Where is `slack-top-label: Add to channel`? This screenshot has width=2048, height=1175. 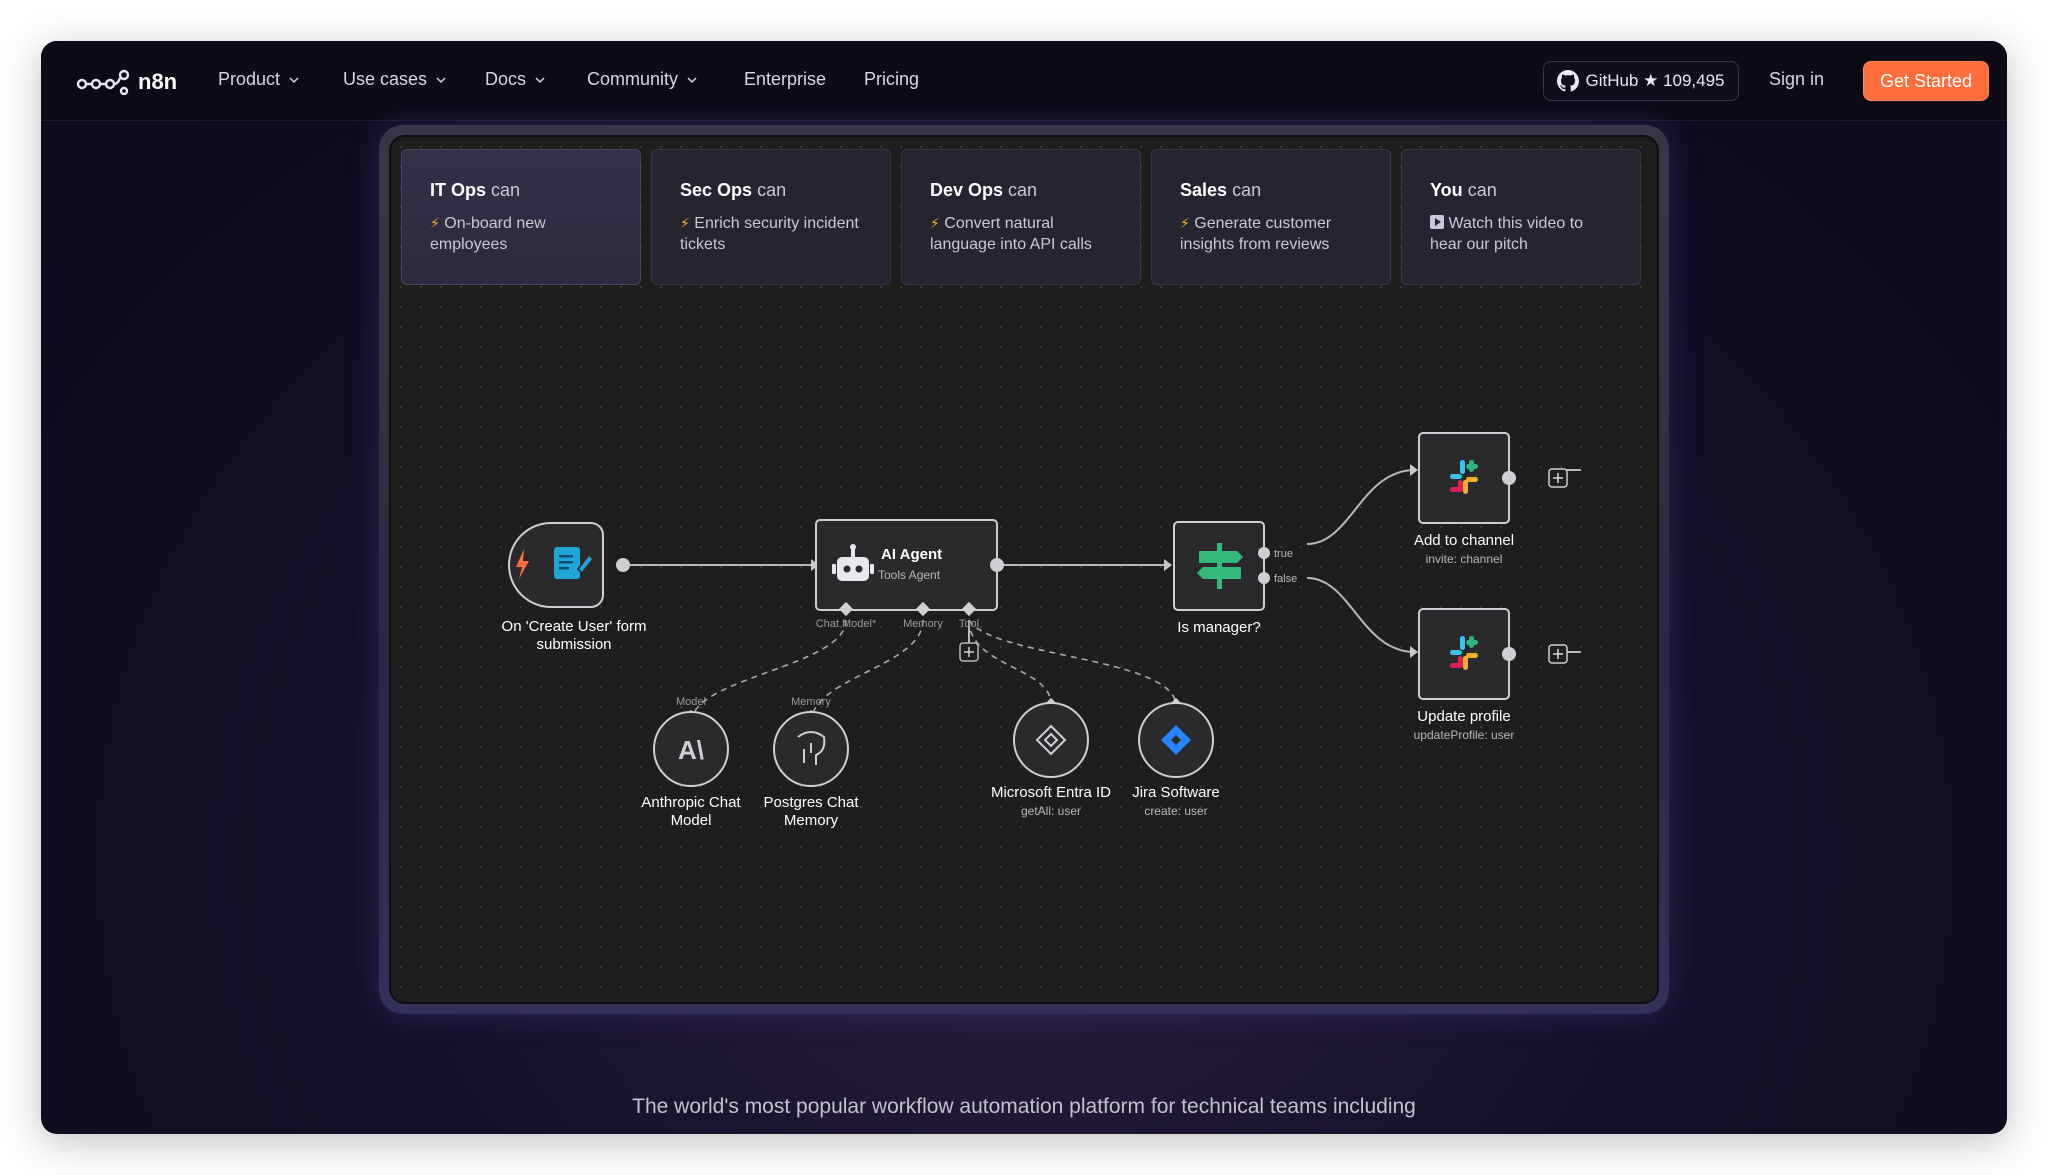
slack-top-label: Add to channel is located at coordinates (1464, 540).